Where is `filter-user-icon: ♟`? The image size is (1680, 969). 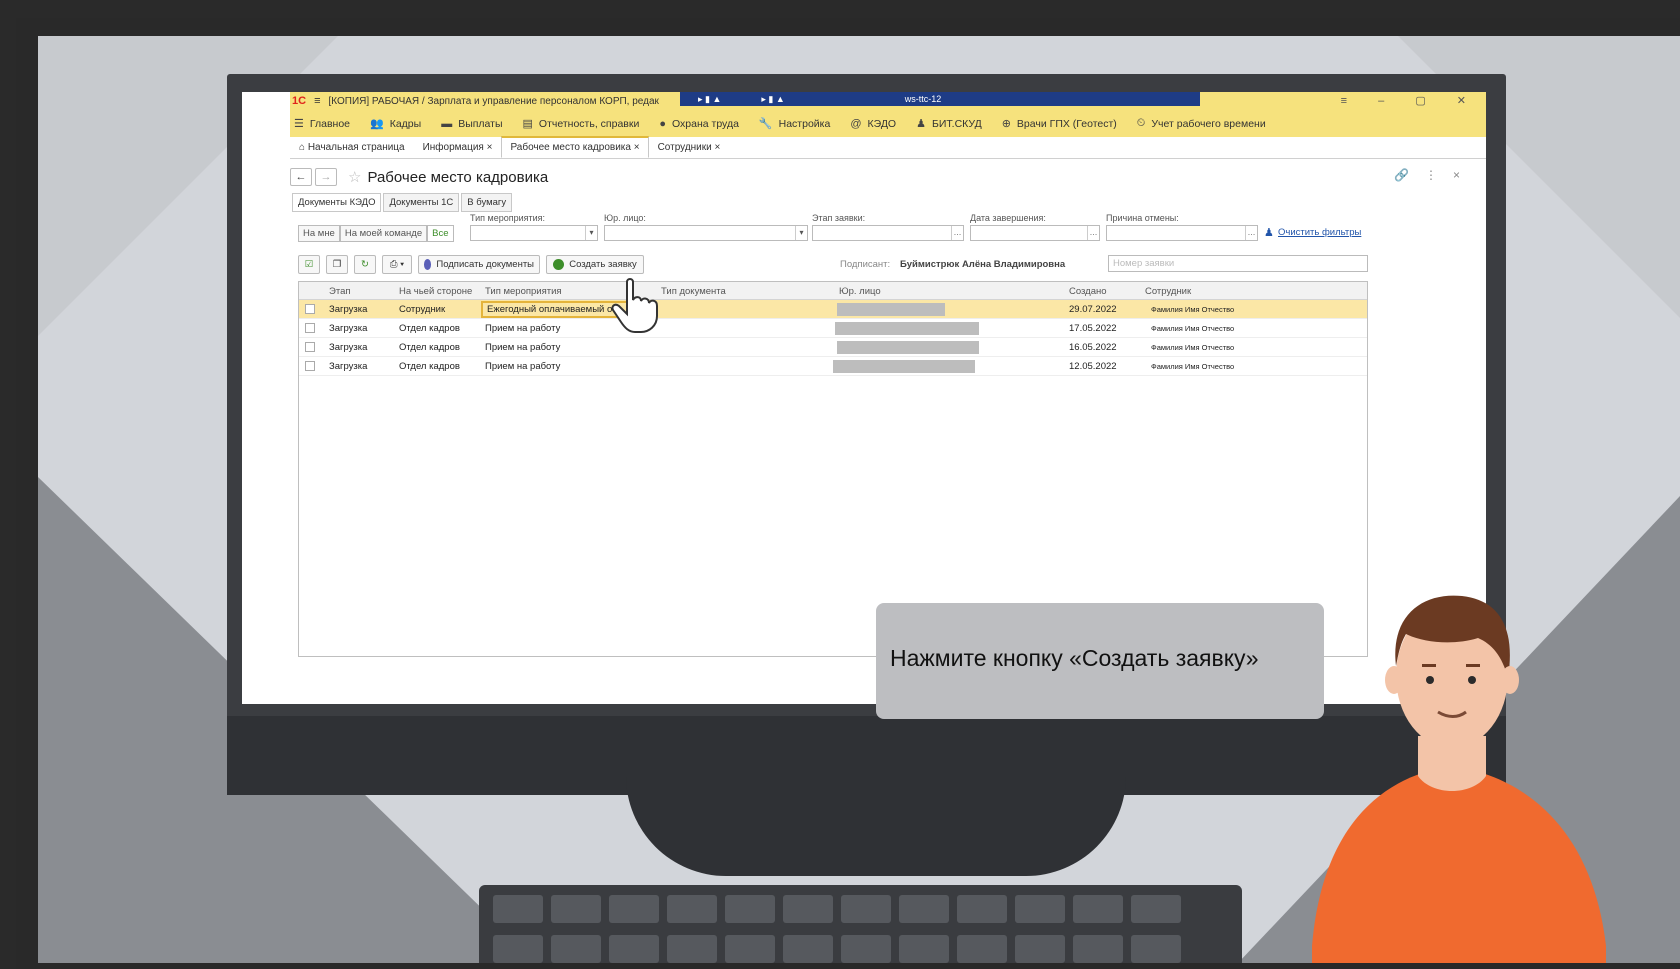 filter-user-icon: ♟ is located at coordinates (1269, 233).